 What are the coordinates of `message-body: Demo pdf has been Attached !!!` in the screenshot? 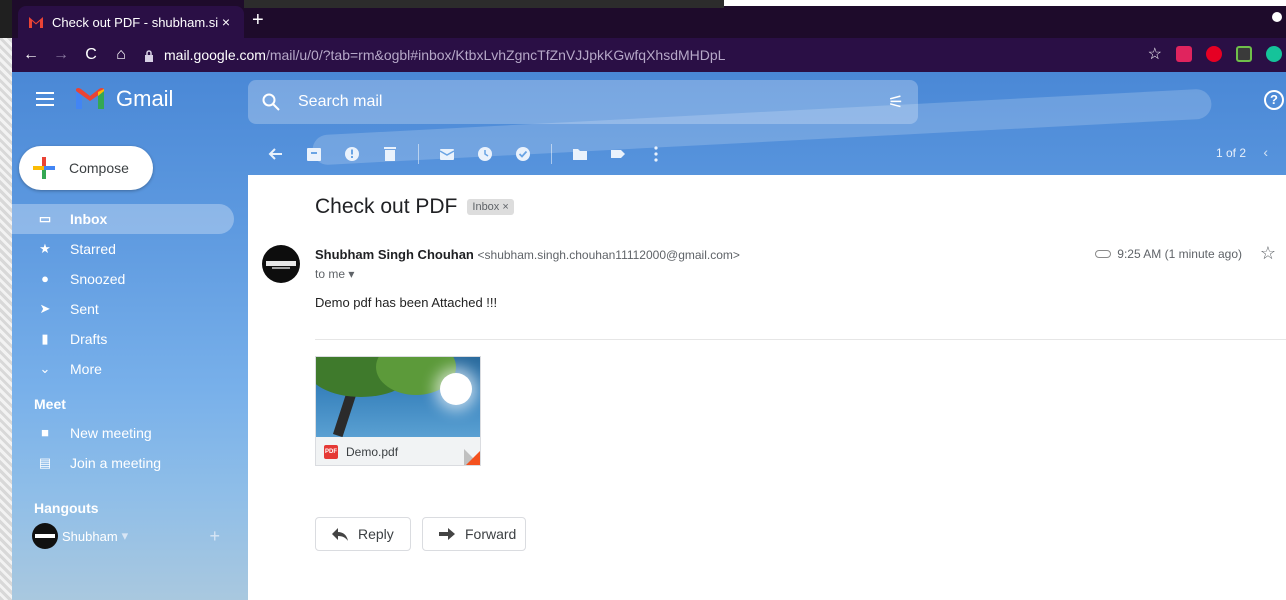 It's located at (406, 302).